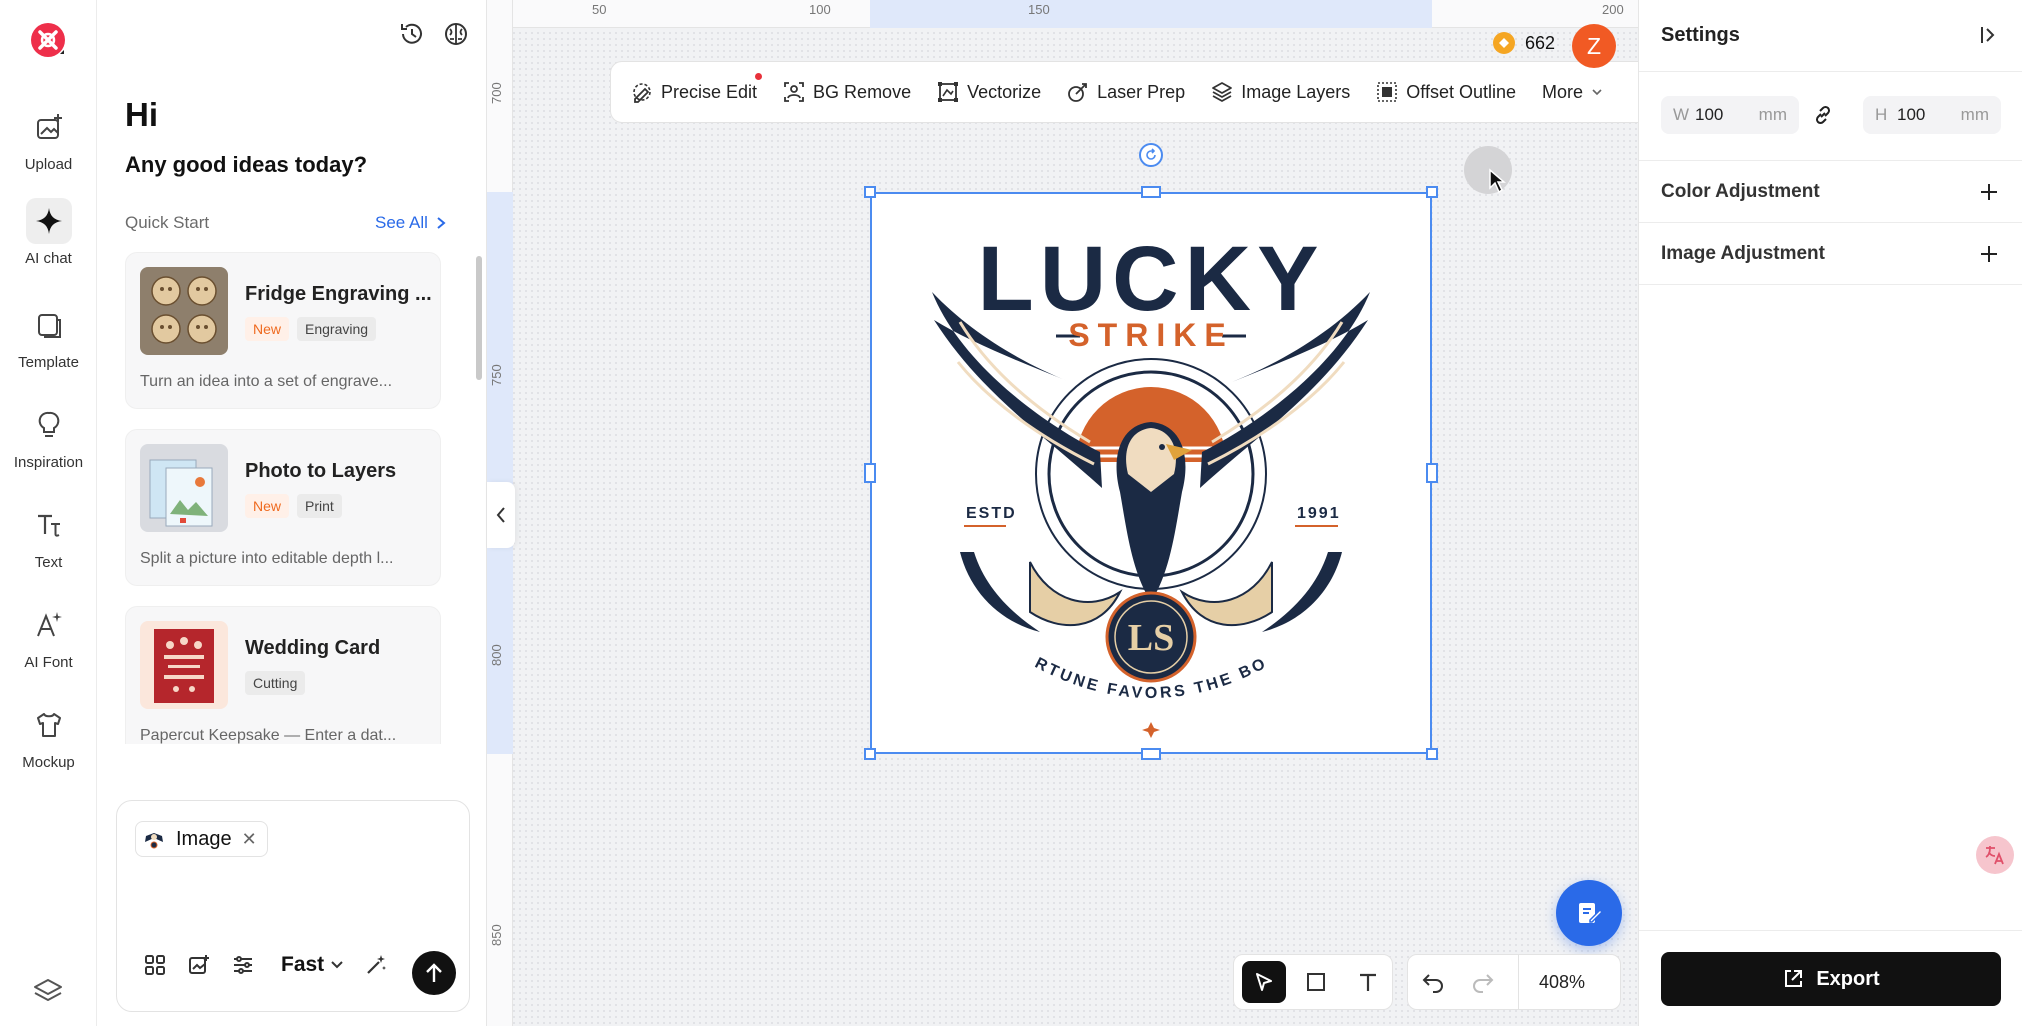 This screenshot has width=2022, height=1026. What do you see at coordinates (1823, 115) in the screenshot?
I see `link-aspect-icon` at bounding box center [1823, 115].